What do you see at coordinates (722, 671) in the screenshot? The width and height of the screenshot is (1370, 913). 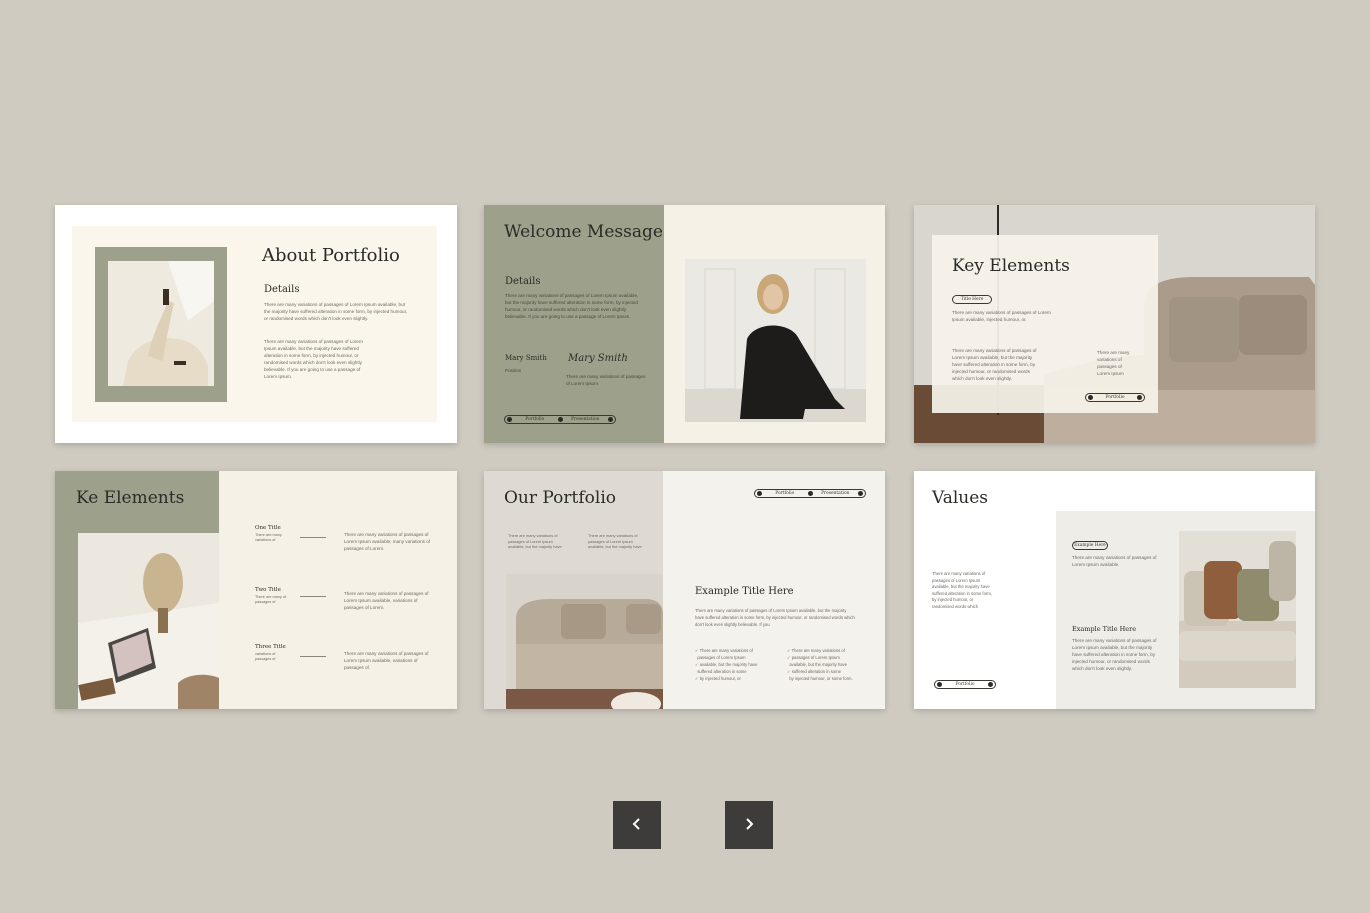 I see `list-item: suffered alteration in some` at bounding box center [722, 671].